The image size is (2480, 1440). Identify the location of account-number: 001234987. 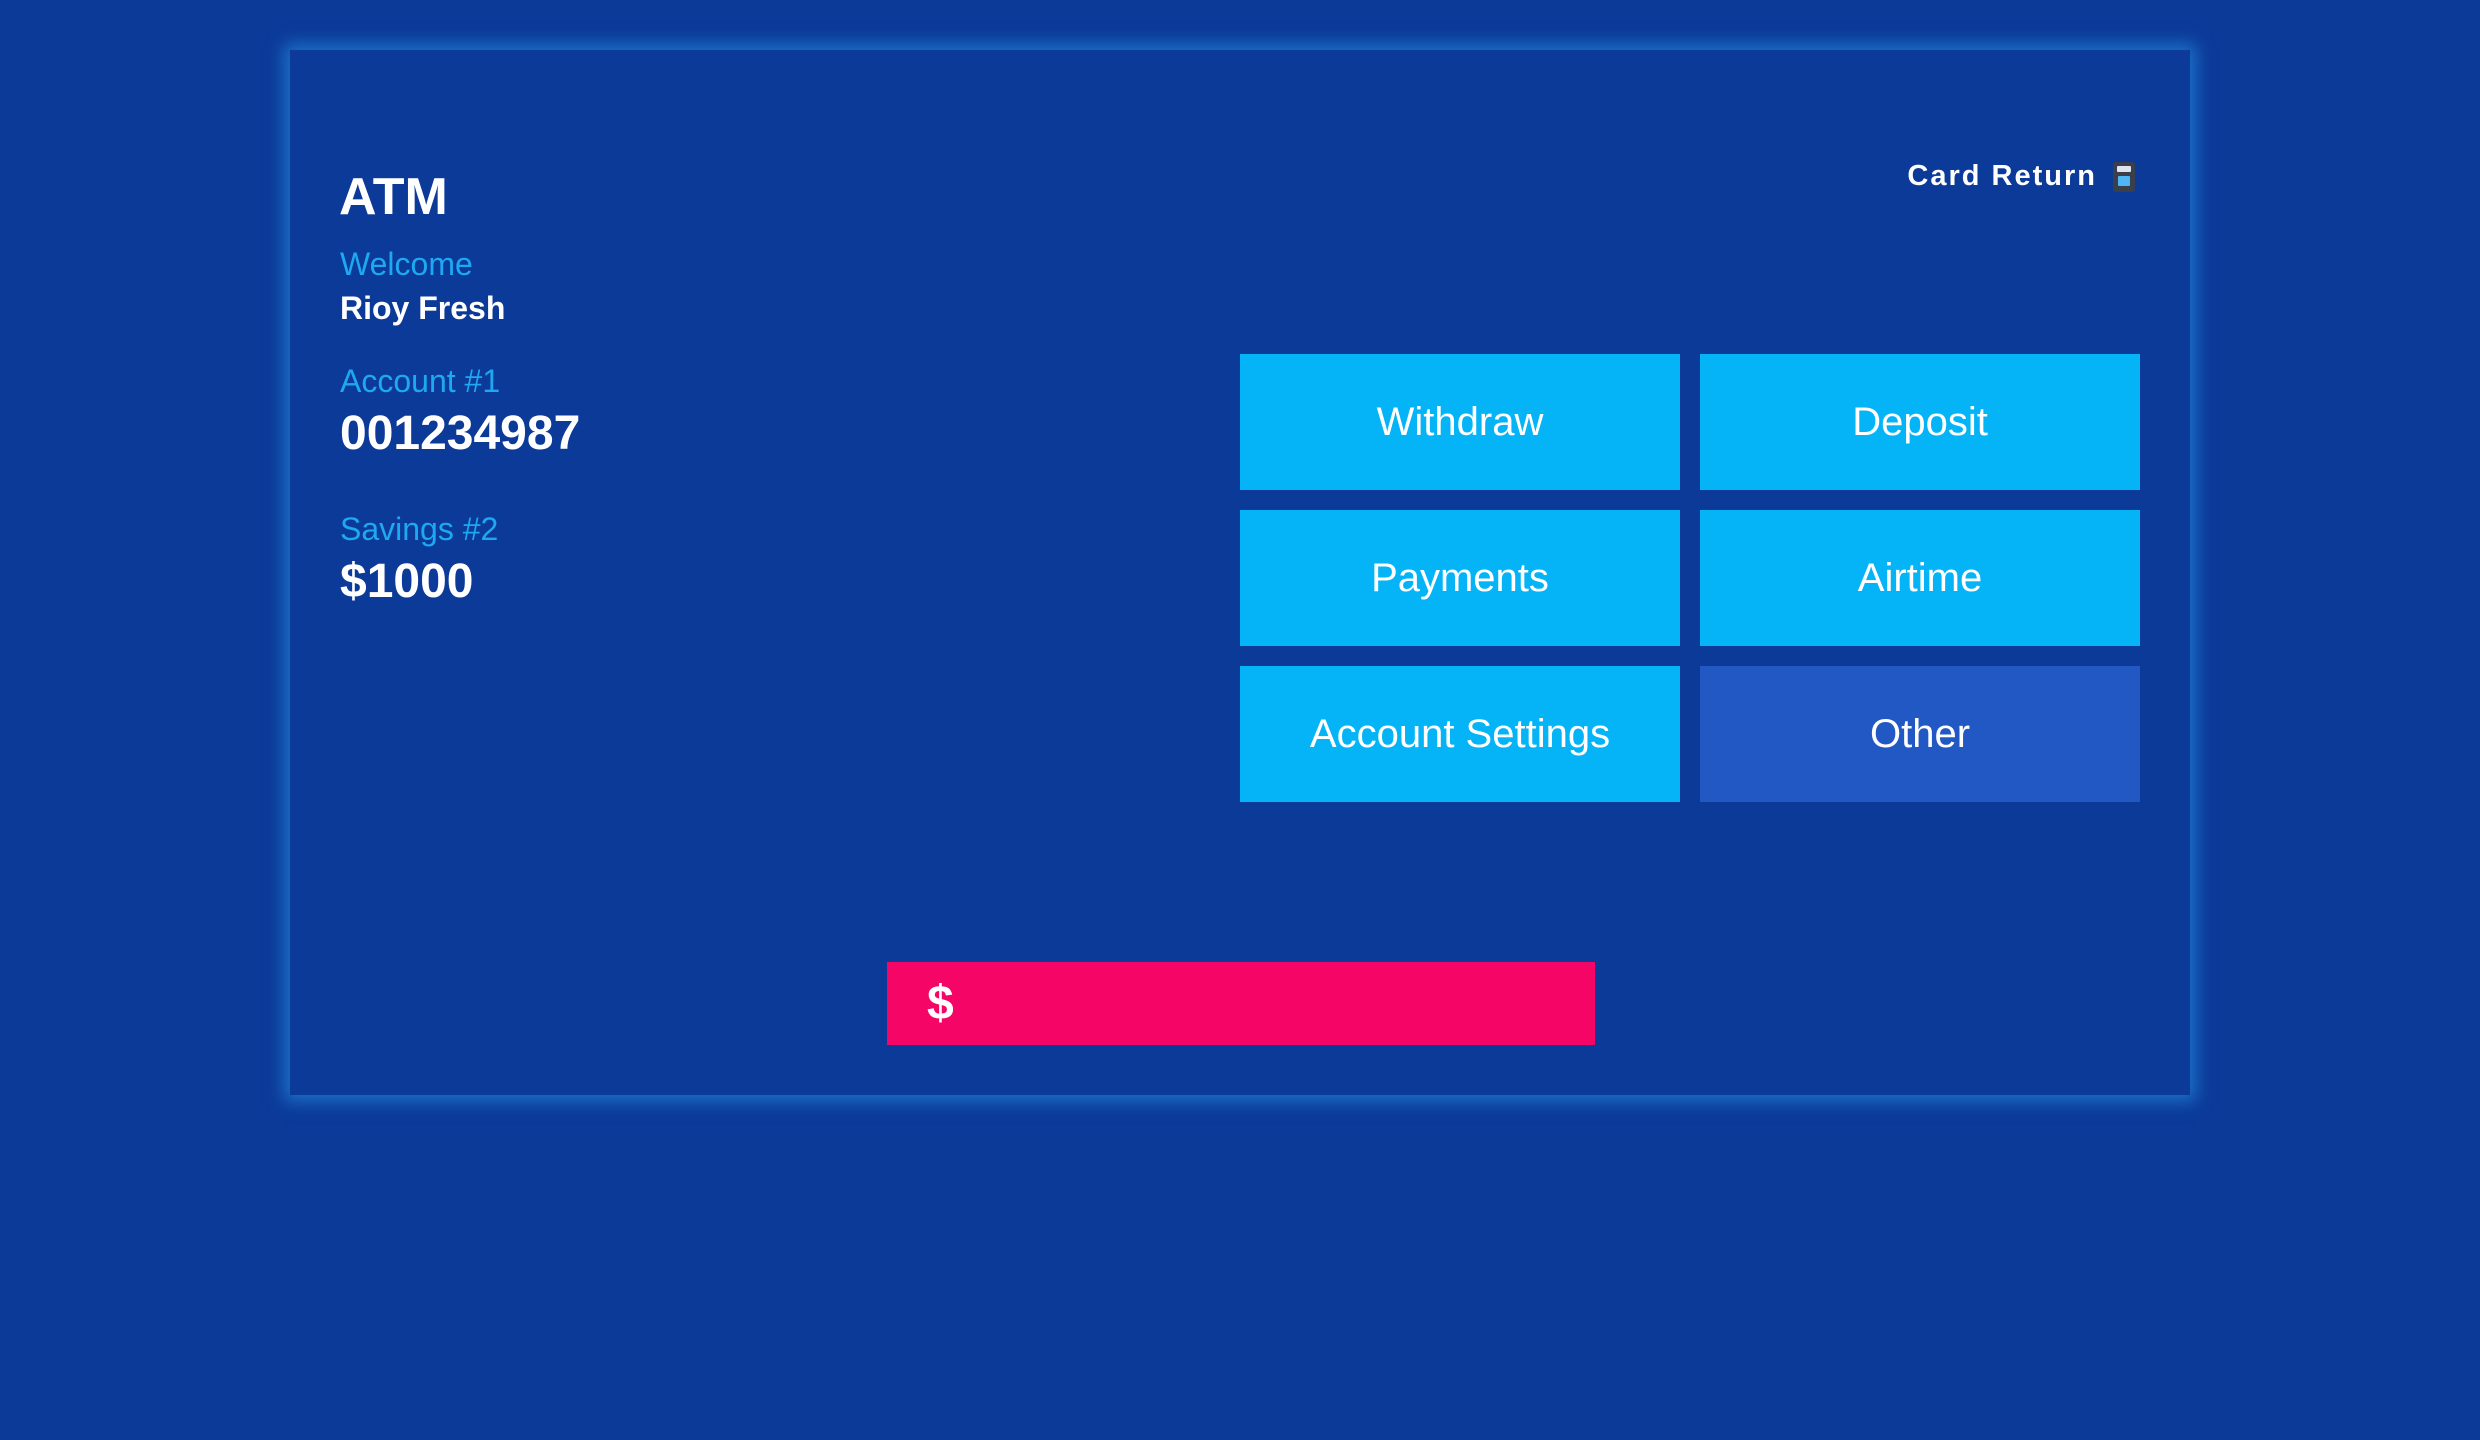
(460, 433).